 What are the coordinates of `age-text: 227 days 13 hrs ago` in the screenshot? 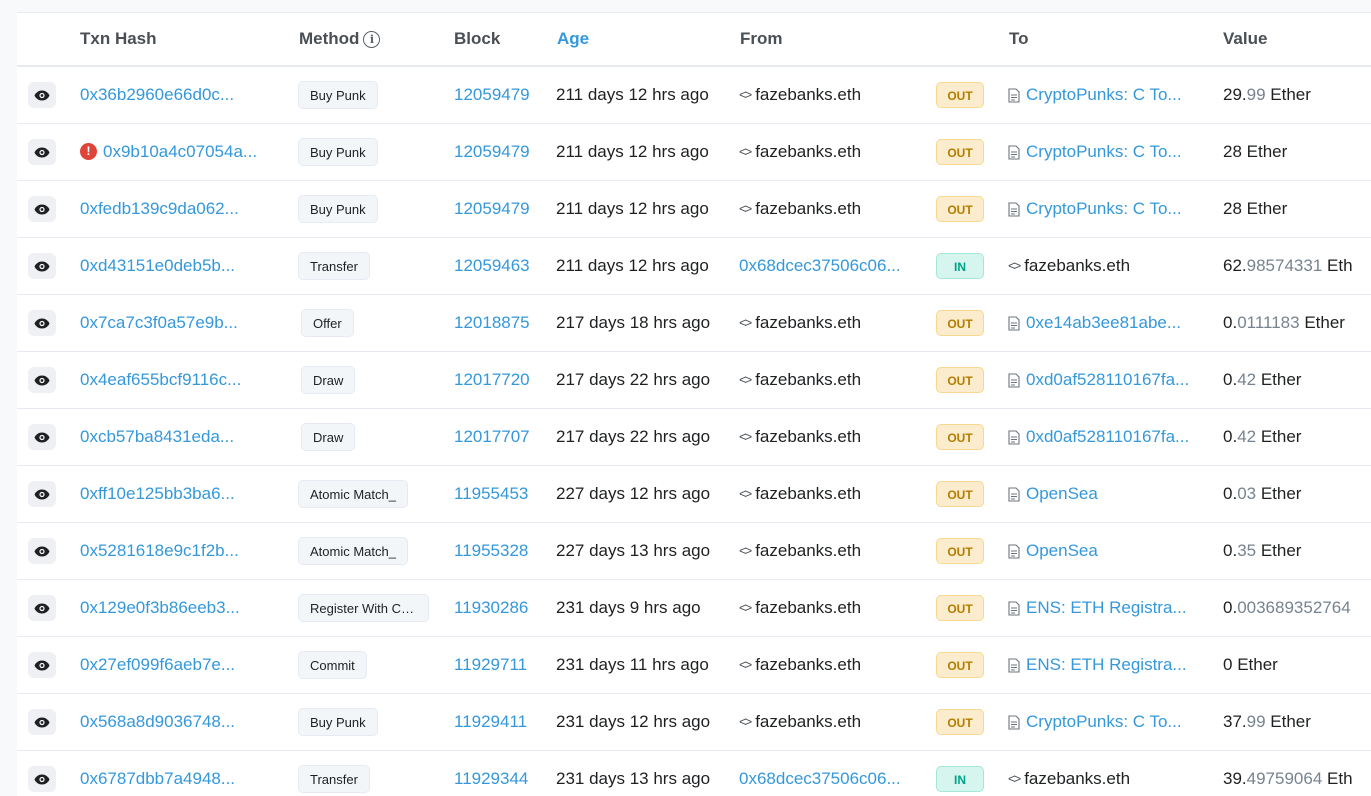 It's located at (633, 550).